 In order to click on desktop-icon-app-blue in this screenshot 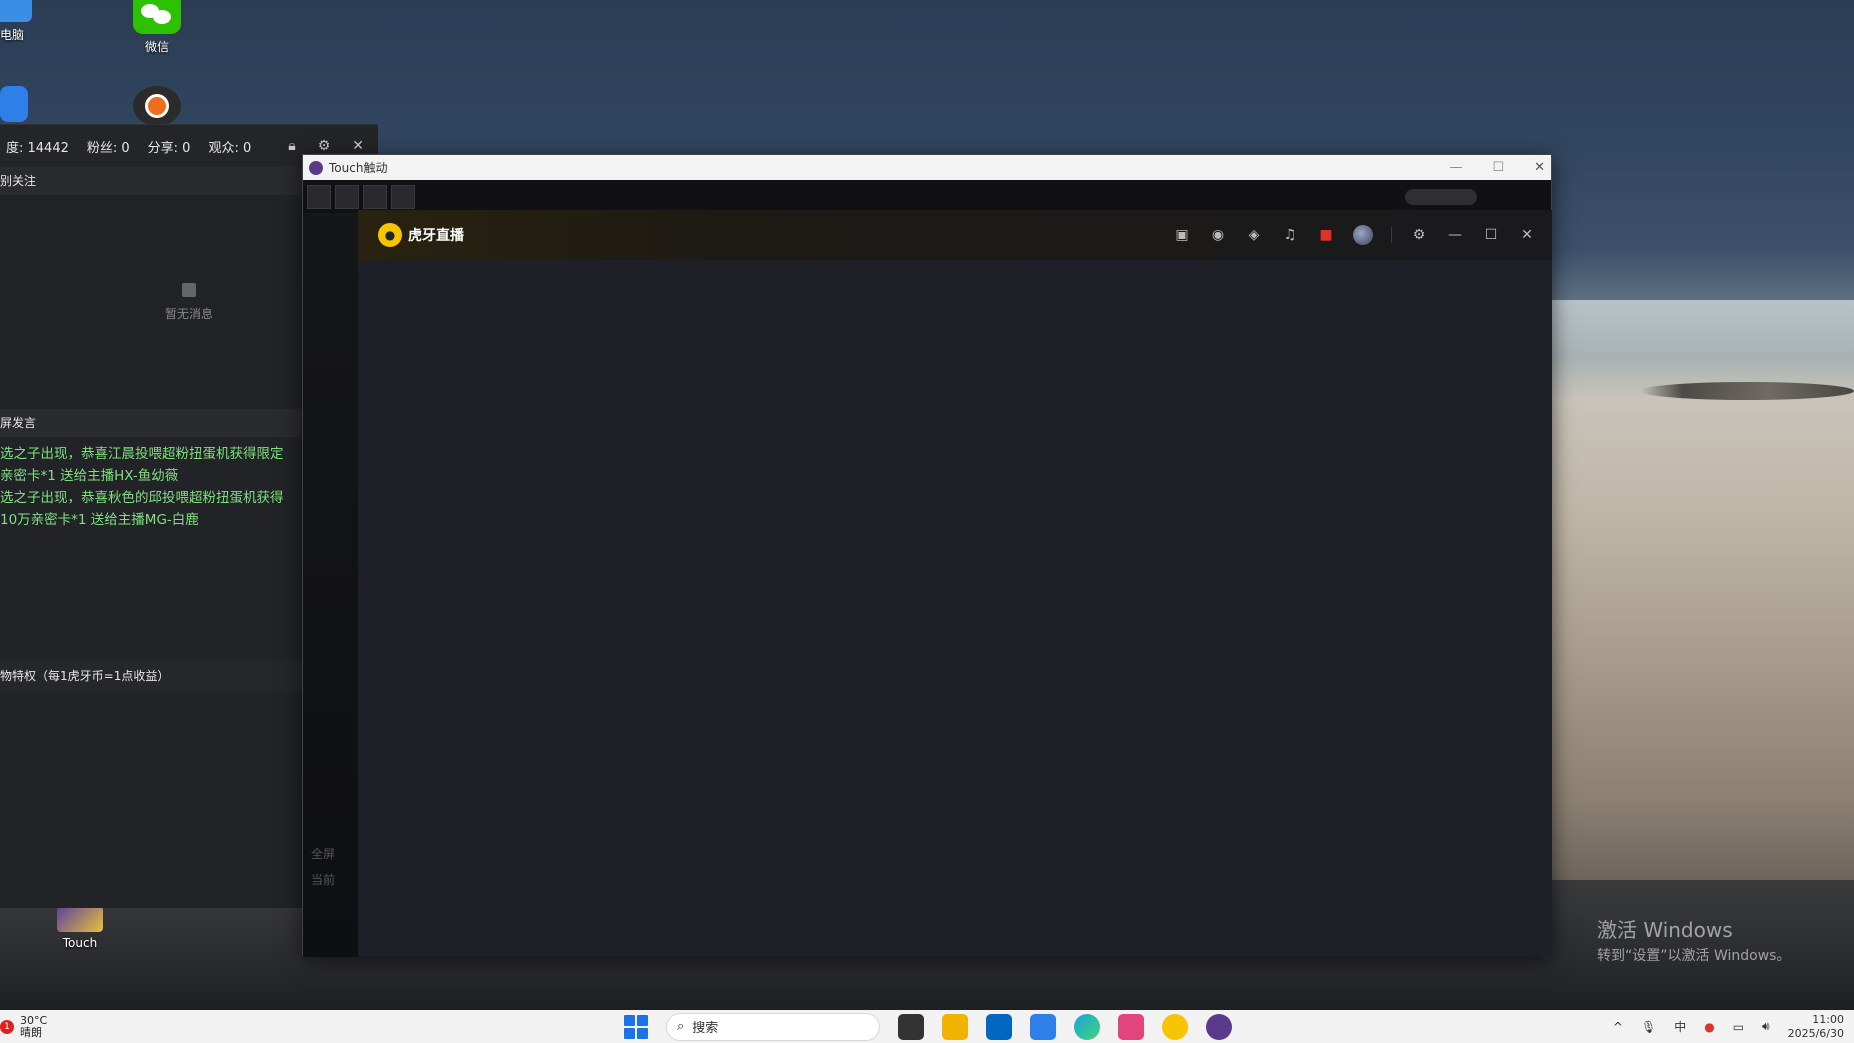, I will do `click(21, 106)`.